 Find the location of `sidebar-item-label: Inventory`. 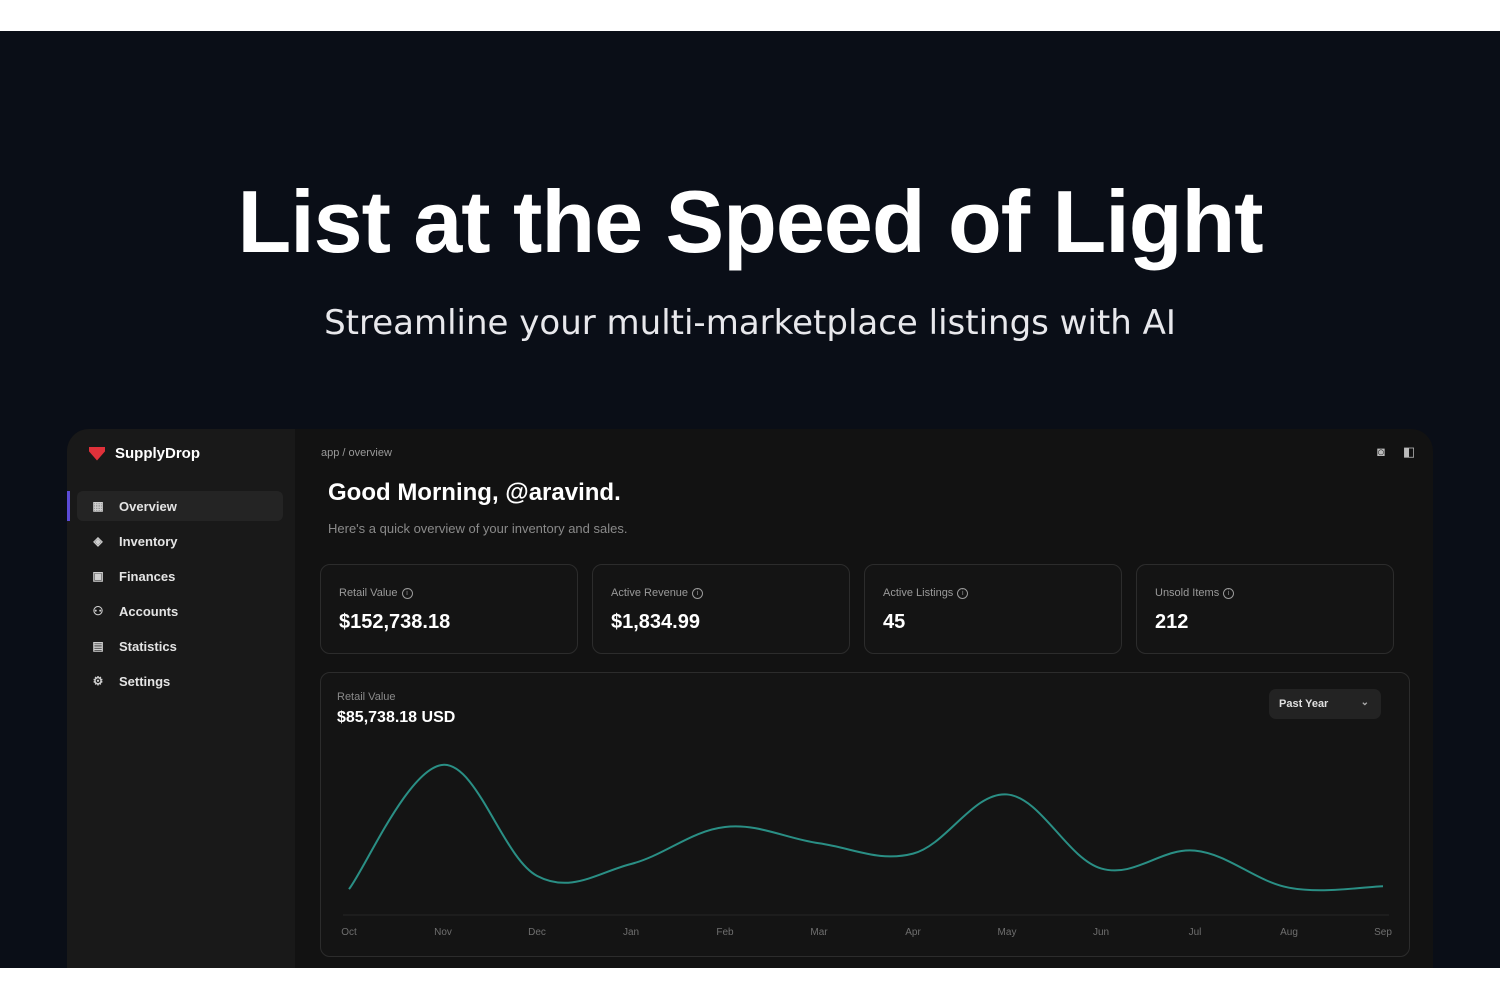

sidebar-item-label: Inventory is located at coordinates (148, 541).